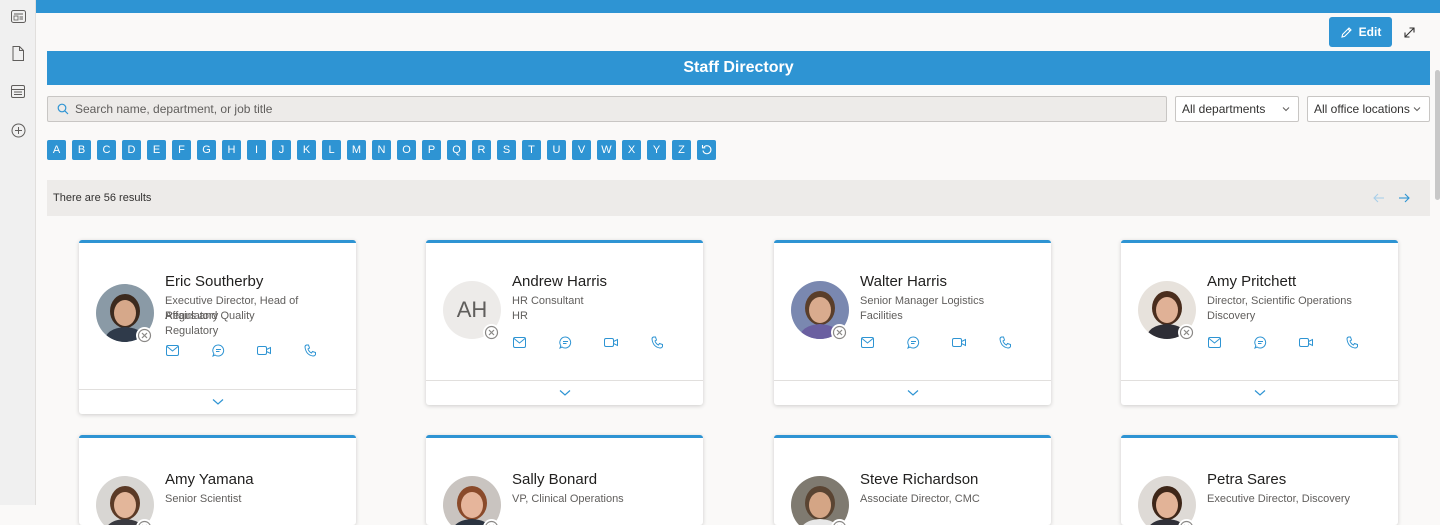 The image size is (1440, 525). Describe the element at coordinates (656, 150) in the screenshot. I see `letter-filter-y: Y` at that location.